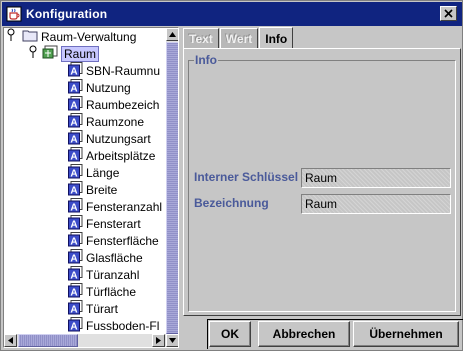 The height and width of the screenshot is (351, 463). What do you see at coordinates (108, 87) in the screenshot?
I see `tree-attribute-label: Nutzung` at bounding box center [108, 87].